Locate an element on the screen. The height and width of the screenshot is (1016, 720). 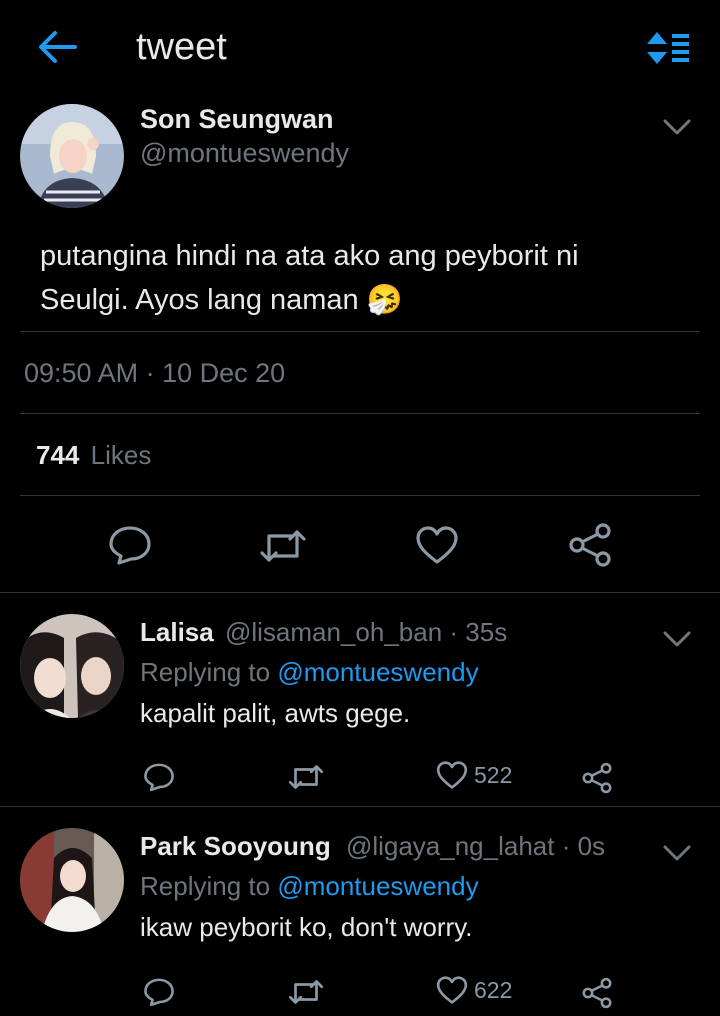
back-button is located at coordinates (57, 47).